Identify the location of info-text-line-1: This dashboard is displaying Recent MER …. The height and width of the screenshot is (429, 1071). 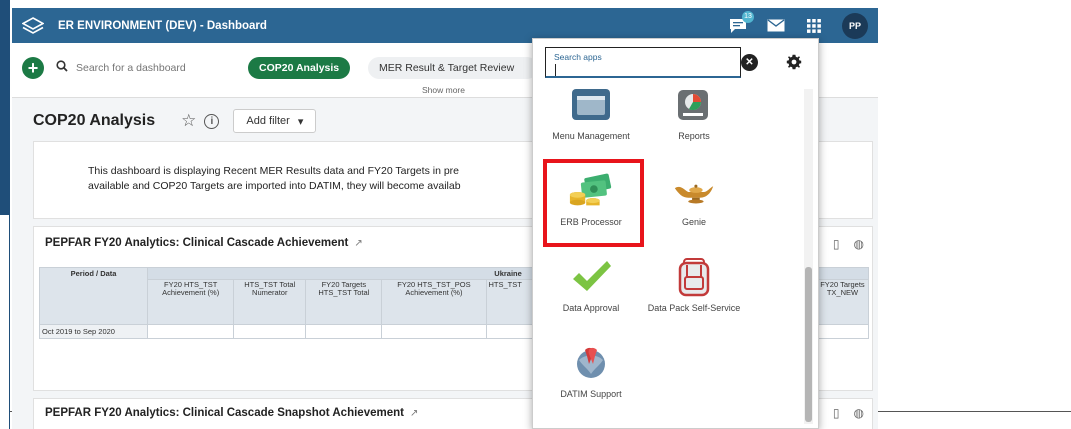
(274, 171).